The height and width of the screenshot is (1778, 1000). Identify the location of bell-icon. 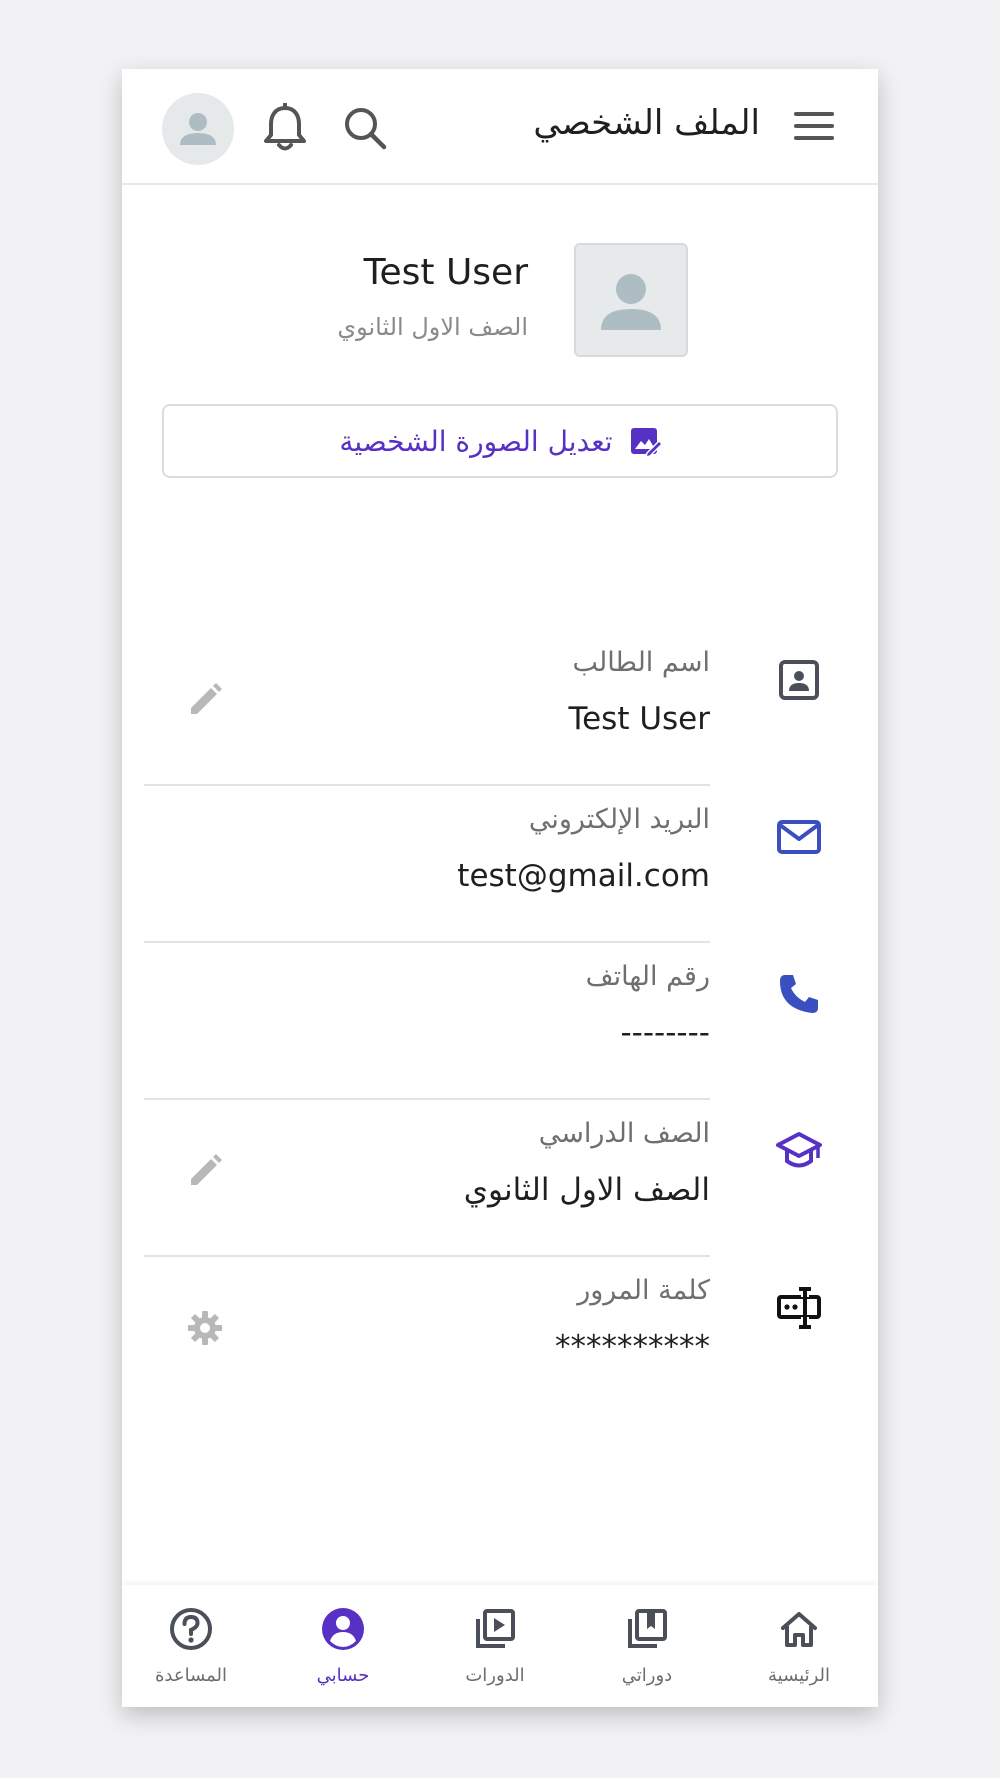
(285, 127).